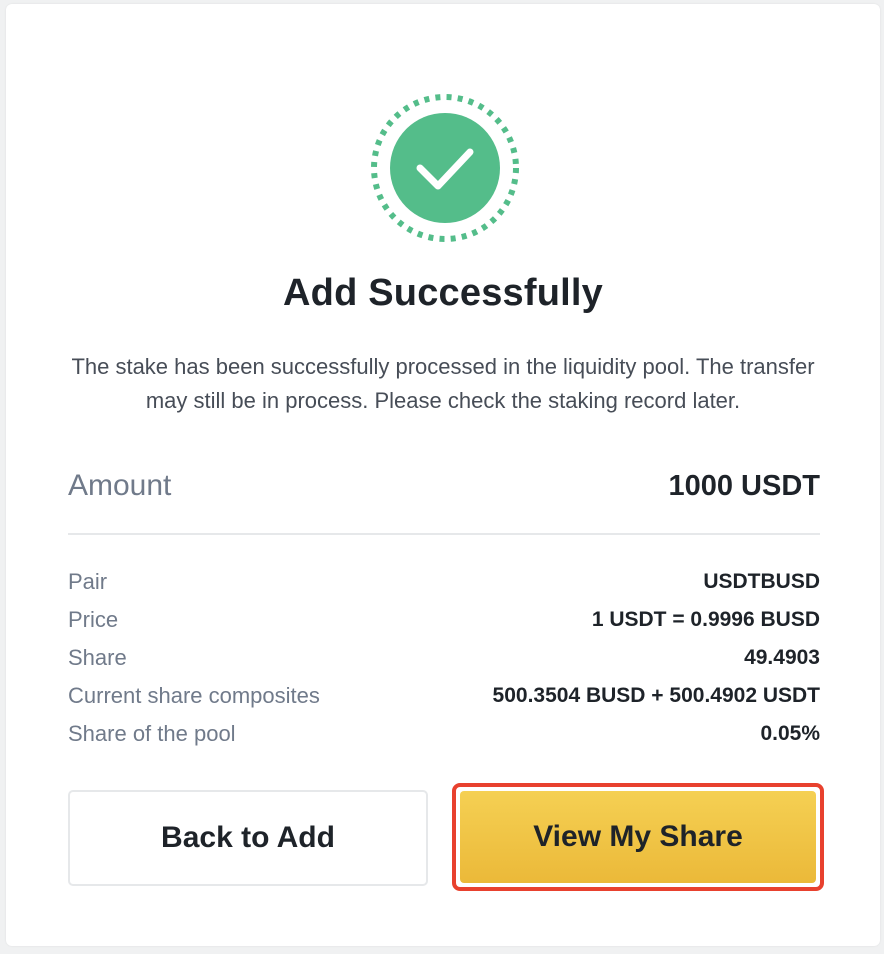 The height and width of the screenshot is (954, 884). Describe the element at coordinates (444, 582) in the screenshot. I see `detail-row-pair: Pair USDTBUSD` at that location.